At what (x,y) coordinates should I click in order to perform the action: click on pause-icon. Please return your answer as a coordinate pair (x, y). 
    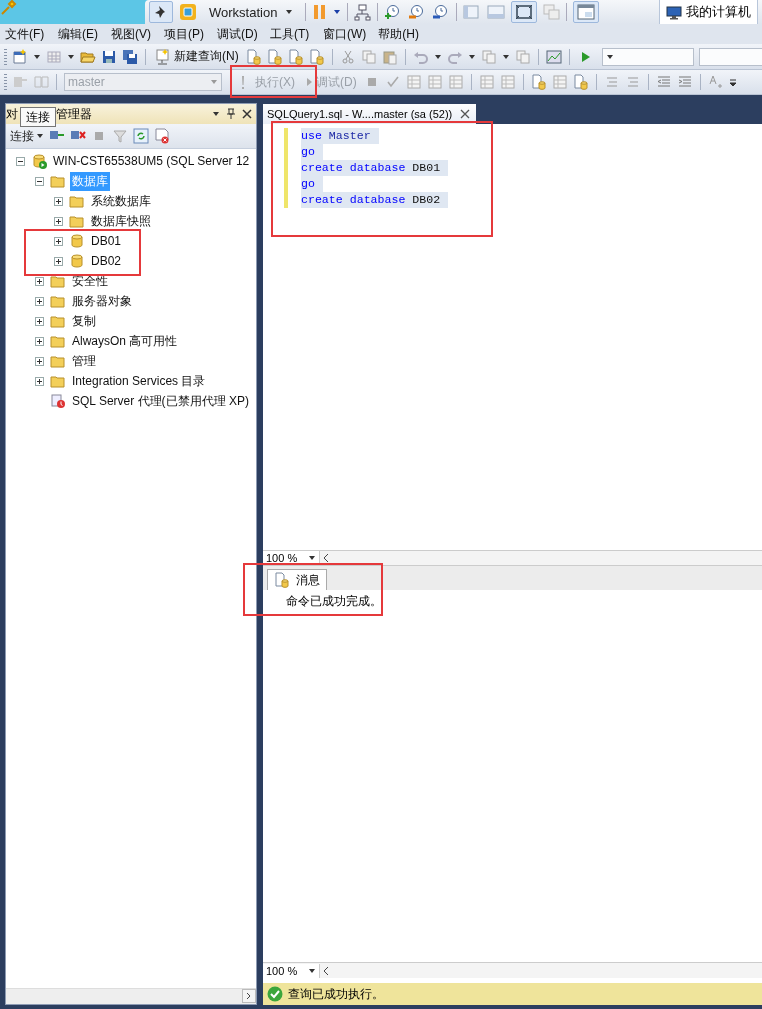
    Looking at the image, I should click on (320, 12).